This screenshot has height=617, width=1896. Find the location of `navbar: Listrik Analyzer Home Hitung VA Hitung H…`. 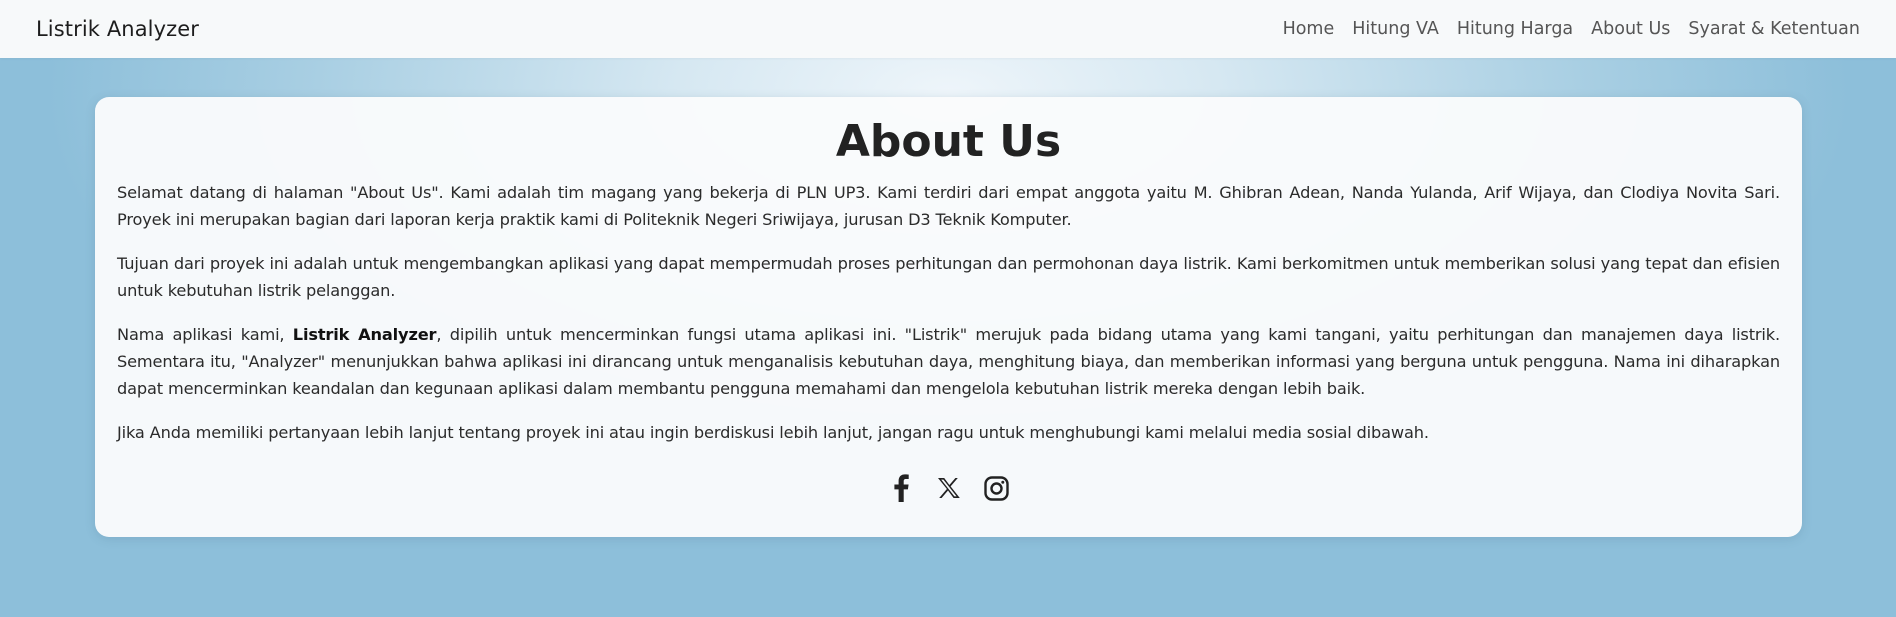

navbar: Listrik Analyzer Home Hitung VA Hitung H… is located at coordinates (948, 29).